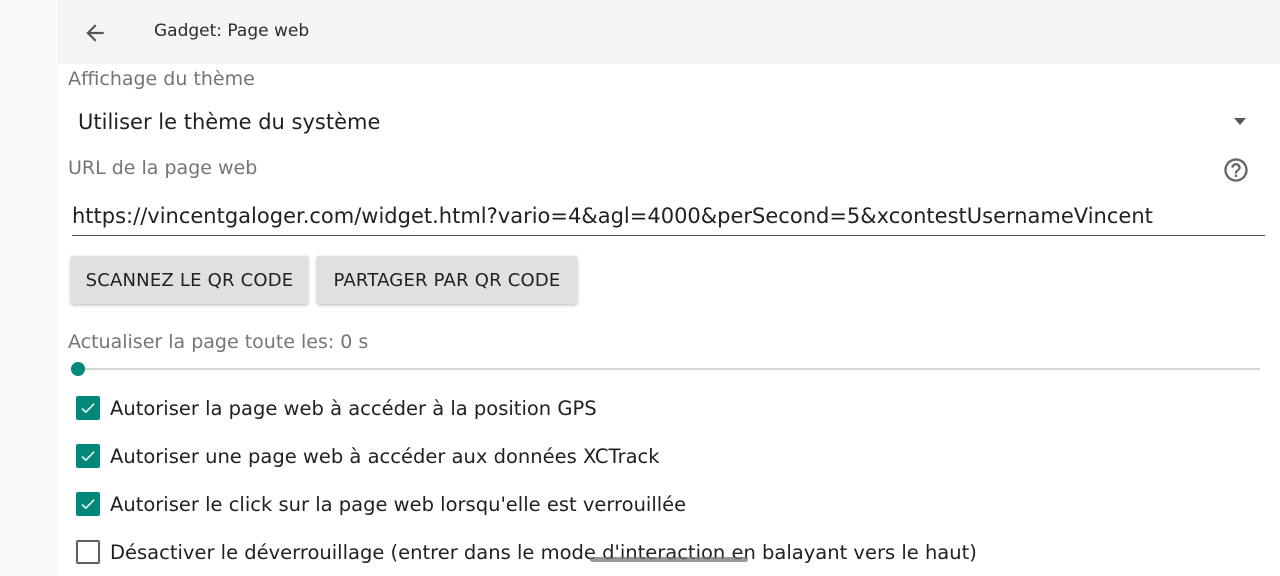 This screenshot has height=576, width=1280. Describe the element at coordinates (669, 369) in the screenshot. I see `slider-track` at that location.